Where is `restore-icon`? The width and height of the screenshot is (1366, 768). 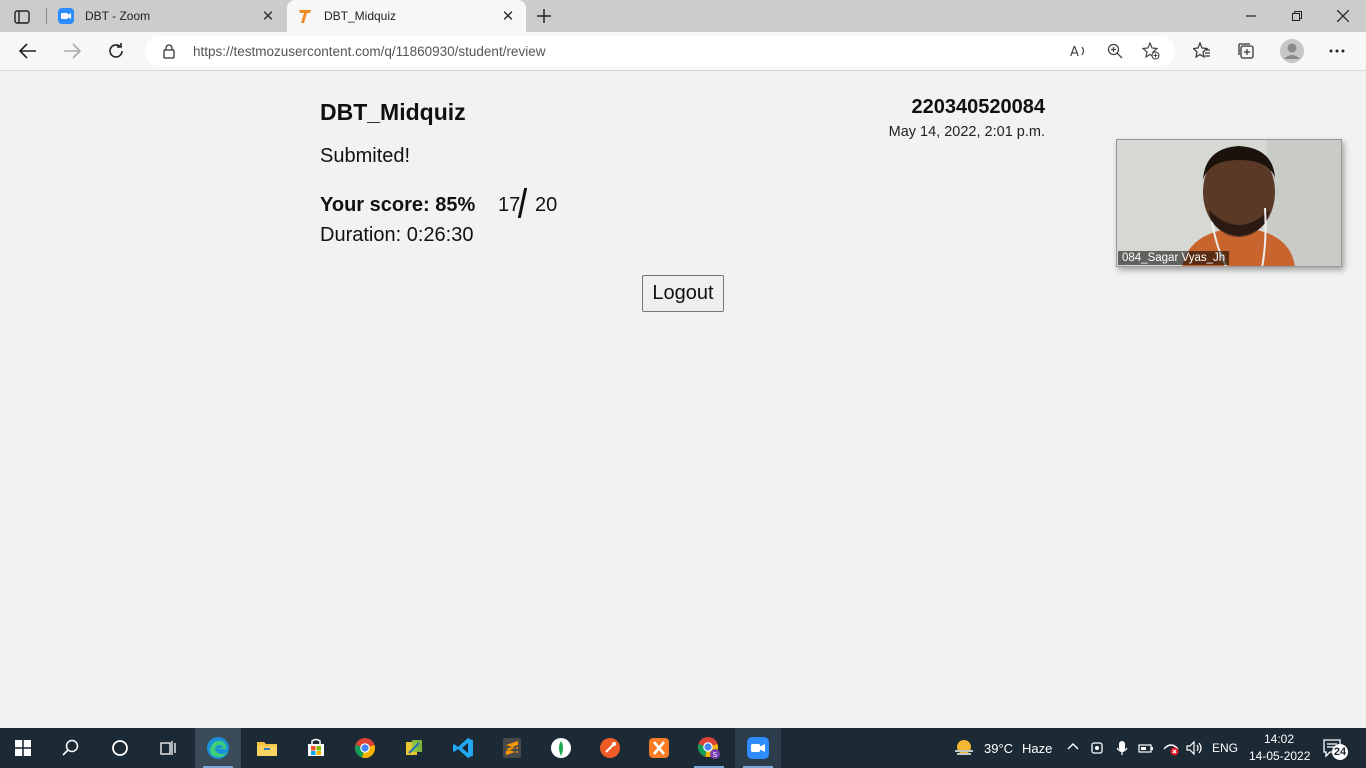 restore-icon is located at coordinates (1297, 16).